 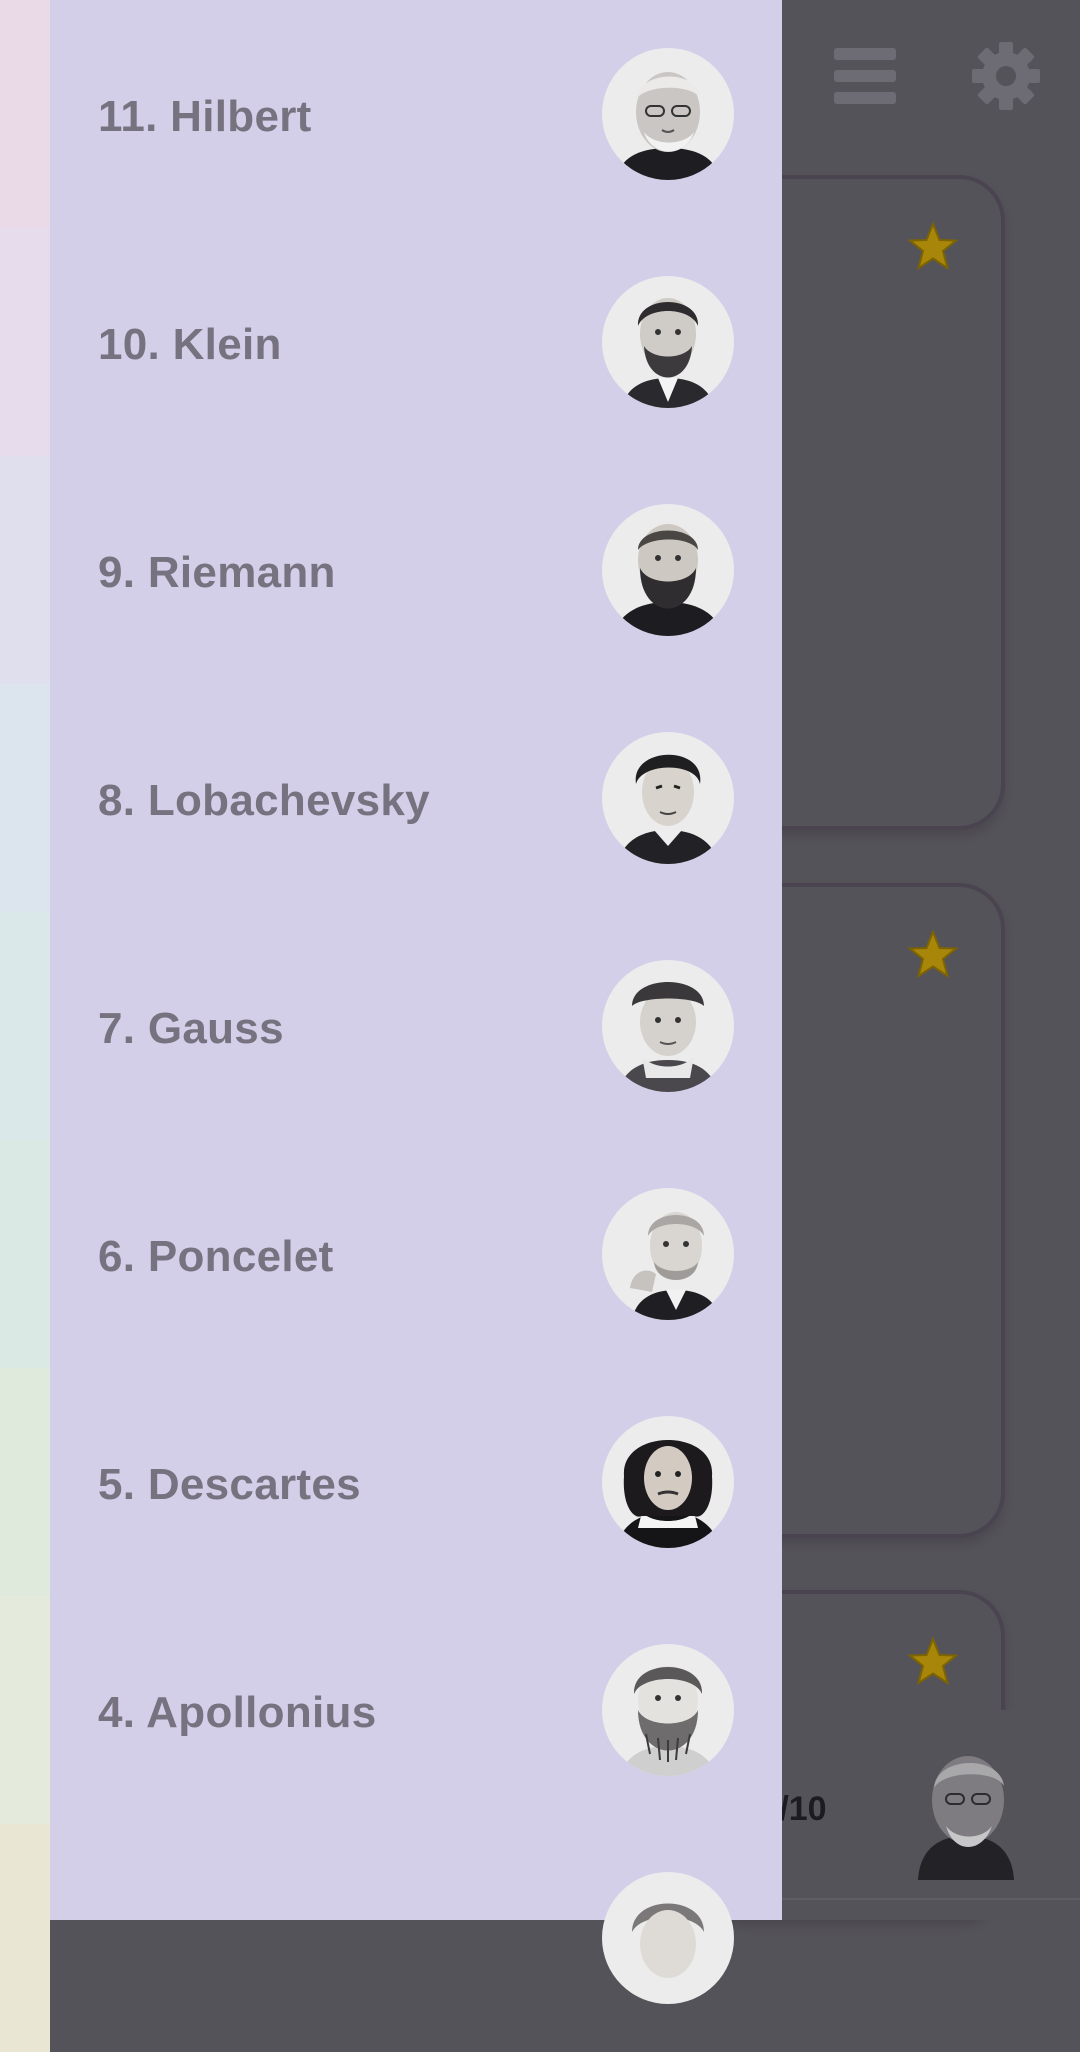 What do you see at coordinates (668, 1938) in the screenshot?
I see `partial-portrait-icon` at bounding box center [668, 1938].